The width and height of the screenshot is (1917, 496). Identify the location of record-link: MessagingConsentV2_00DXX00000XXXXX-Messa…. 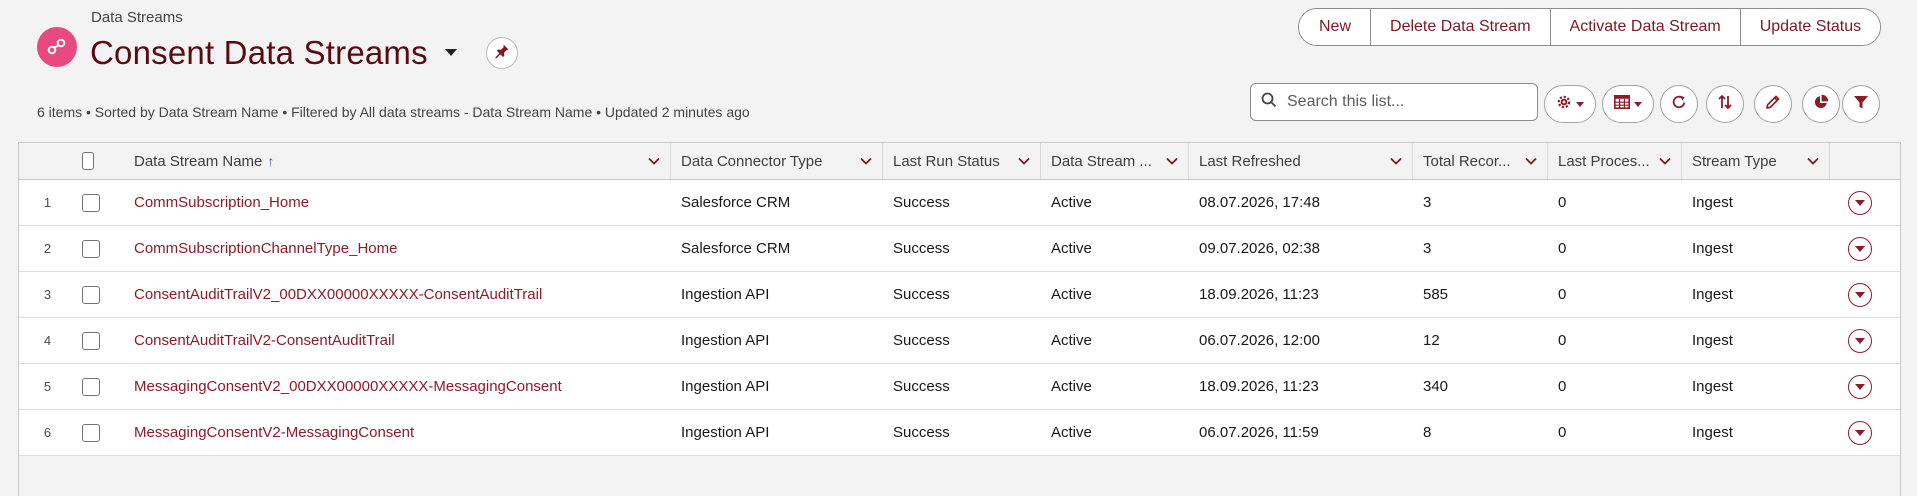
(348, 386).